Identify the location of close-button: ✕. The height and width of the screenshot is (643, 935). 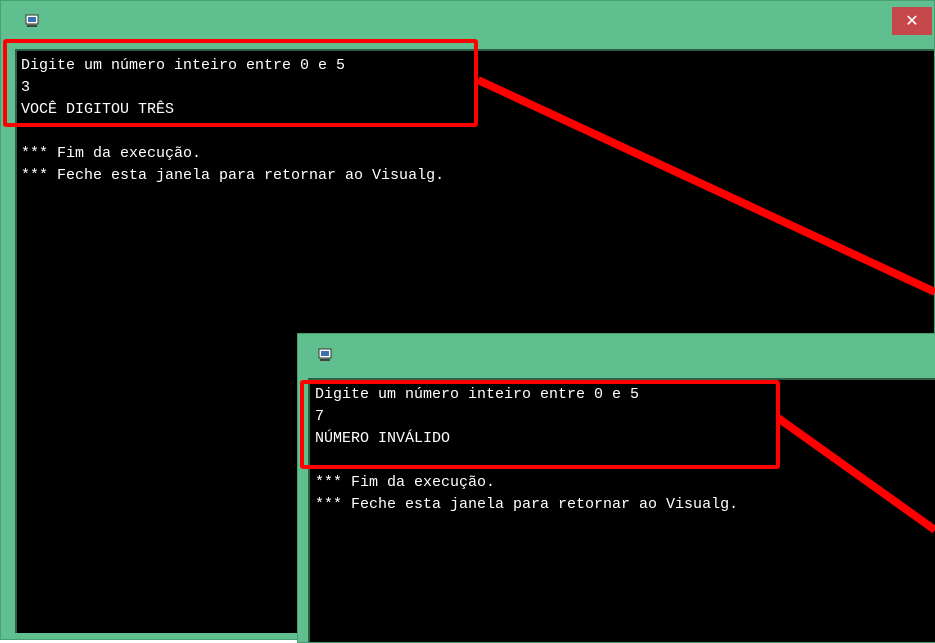
(912, 21).